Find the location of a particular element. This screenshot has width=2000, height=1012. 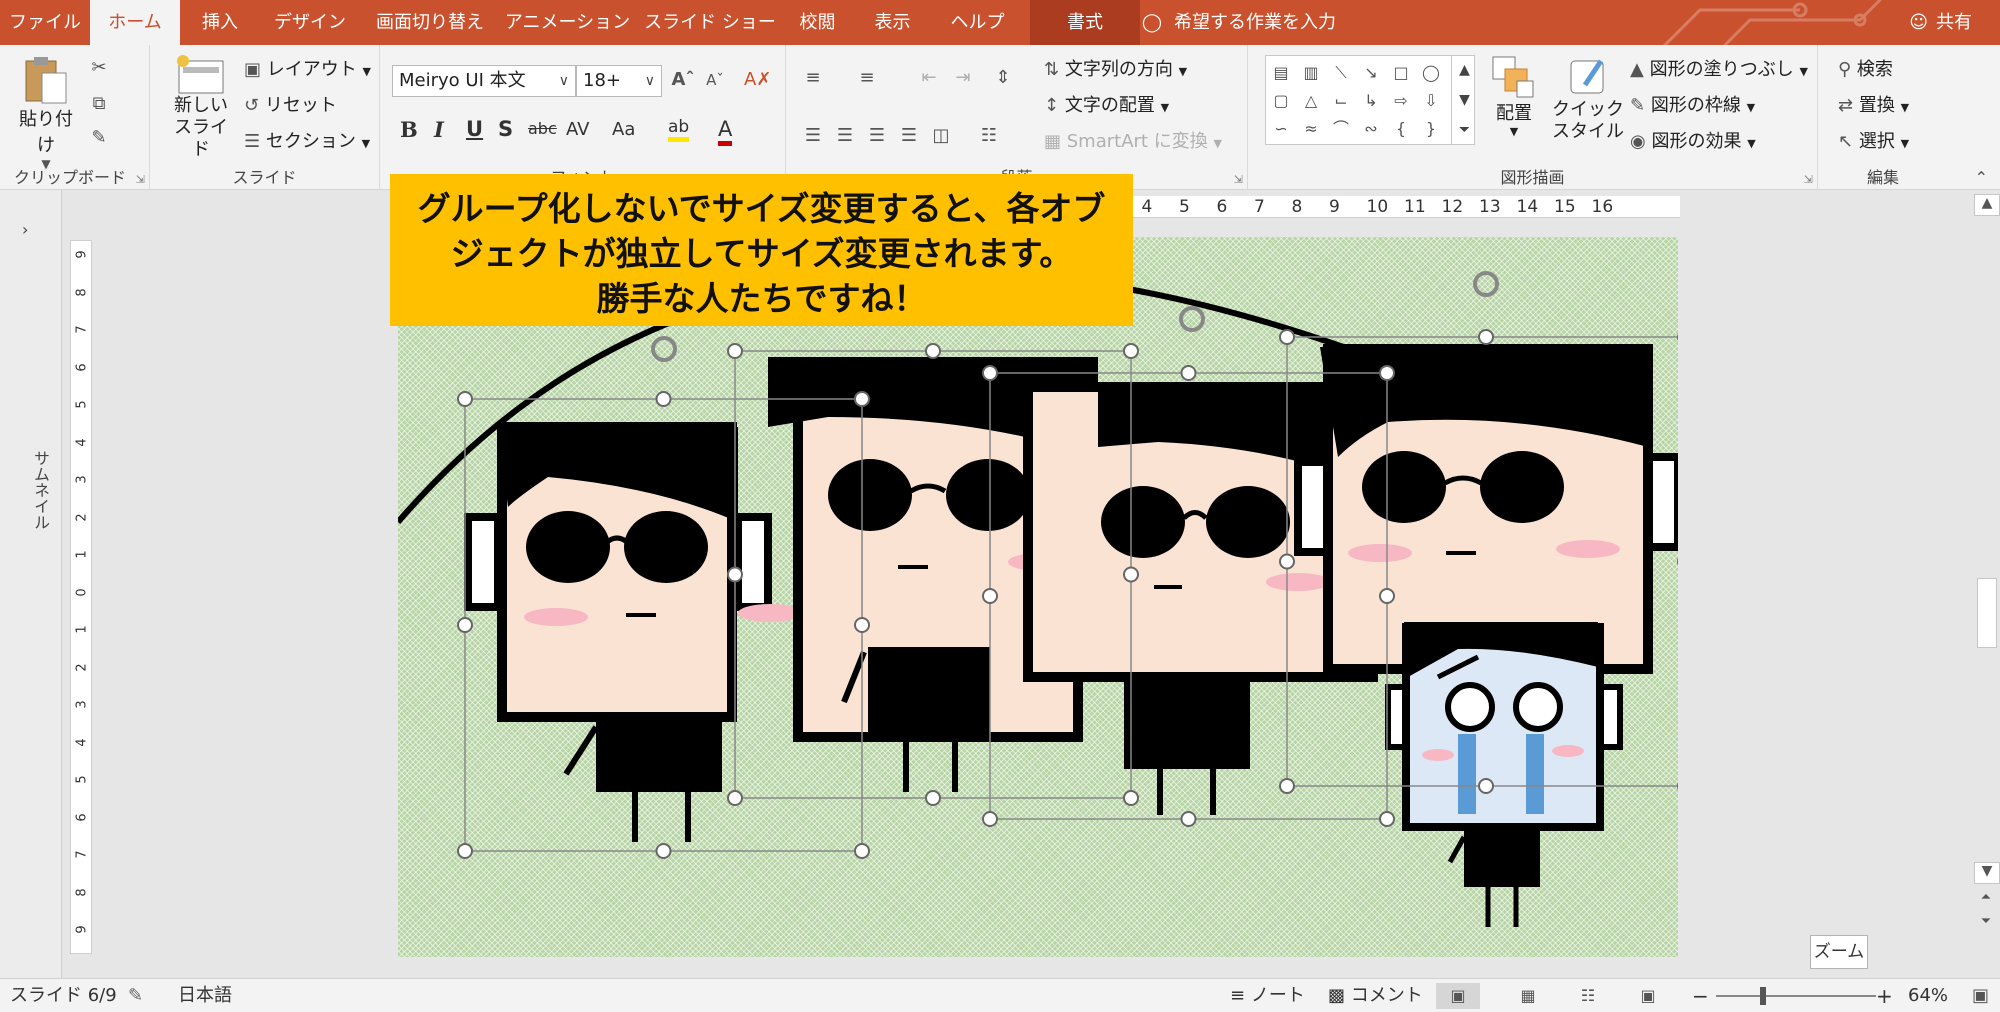

down-arrow-shape-icon: ⇩ is located at coordinates (1431, 101).